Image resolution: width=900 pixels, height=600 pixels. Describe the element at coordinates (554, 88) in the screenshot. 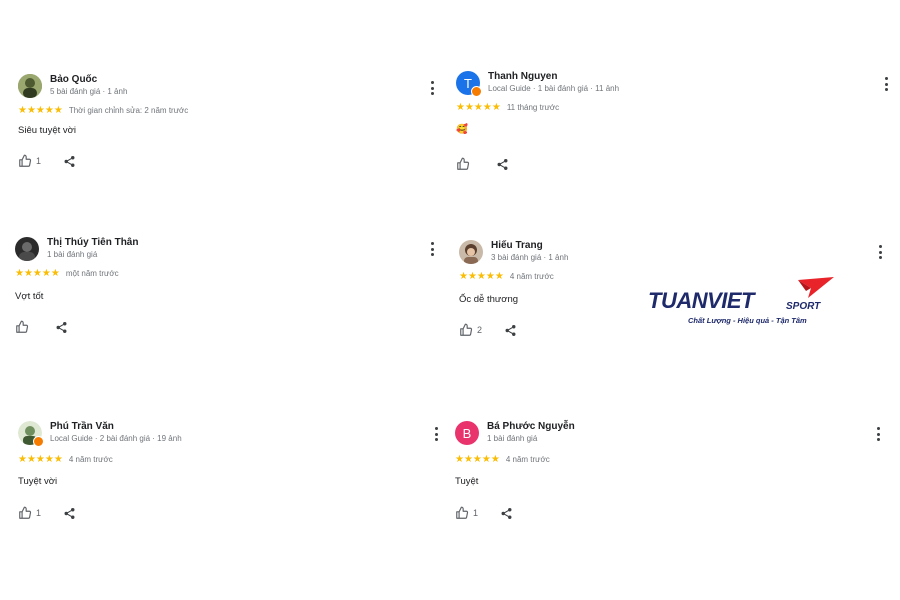

I see `reviewer-meta: Local Guide · 1 bài đánh giá · 11 ảnh` at that location.